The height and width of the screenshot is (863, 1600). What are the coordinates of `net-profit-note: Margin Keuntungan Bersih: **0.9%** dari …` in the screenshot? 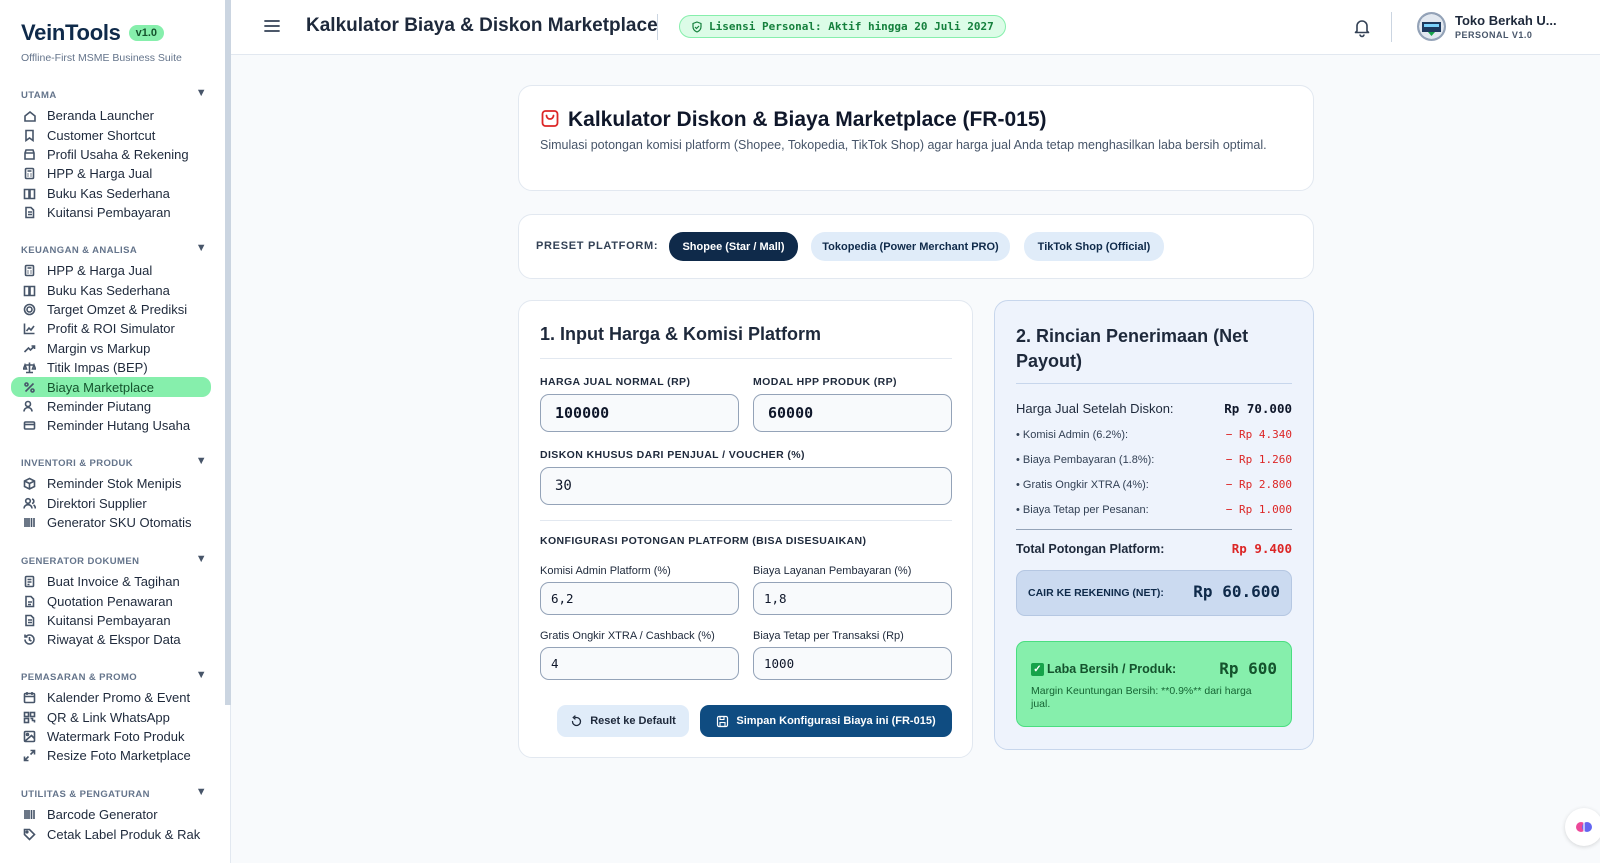 It's located at (1141, 697).